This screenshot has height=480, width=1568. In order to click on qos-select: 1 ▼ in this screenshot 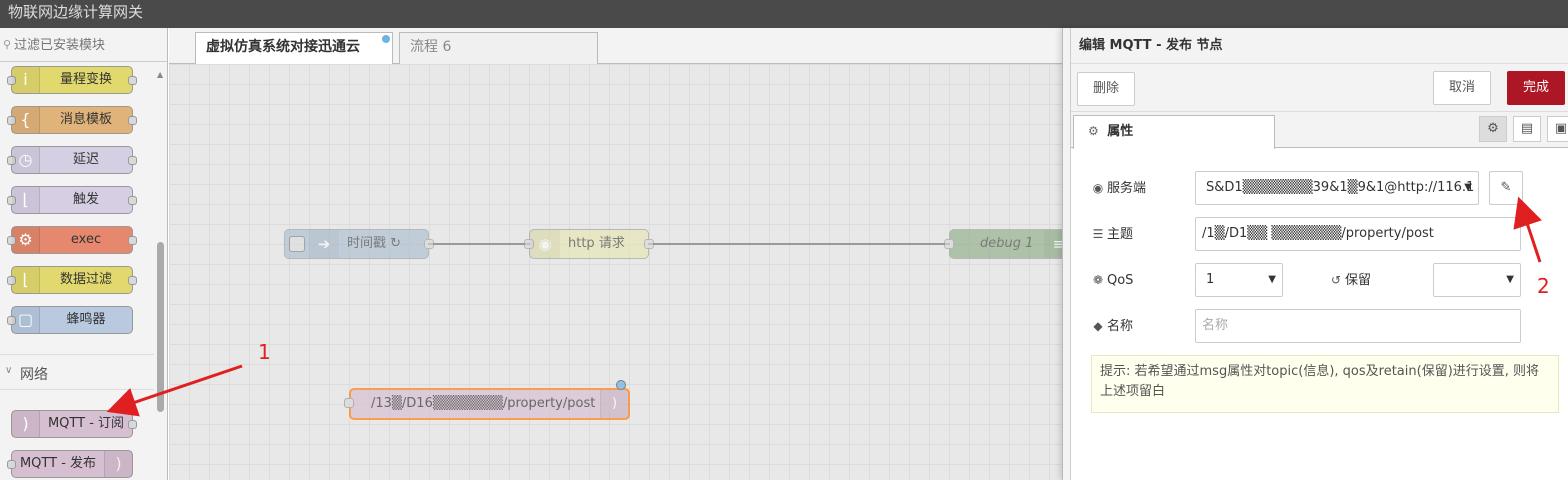, I will do `click(1239, 280)`.